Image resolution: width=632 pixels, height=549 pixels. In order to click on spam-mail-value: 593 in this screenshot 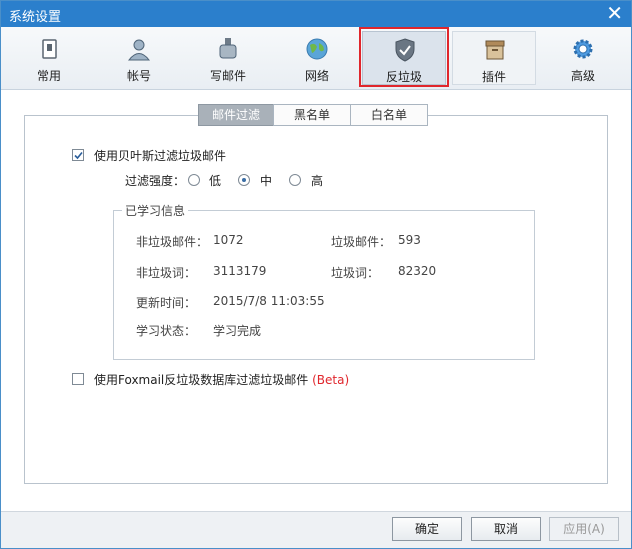, I will do `click(409, 240)`.